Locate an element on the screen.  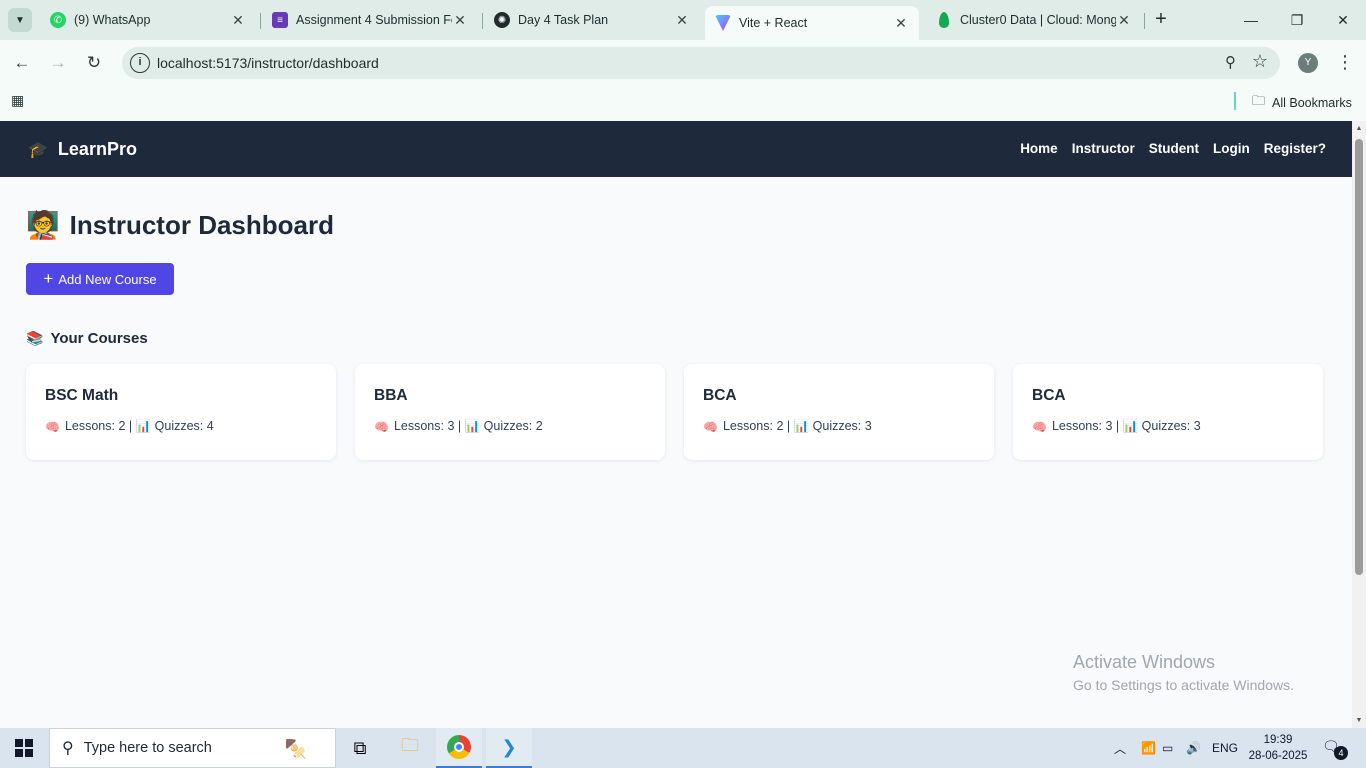
whatsapp-icon: ✆ is located at coordinates (58, 20).